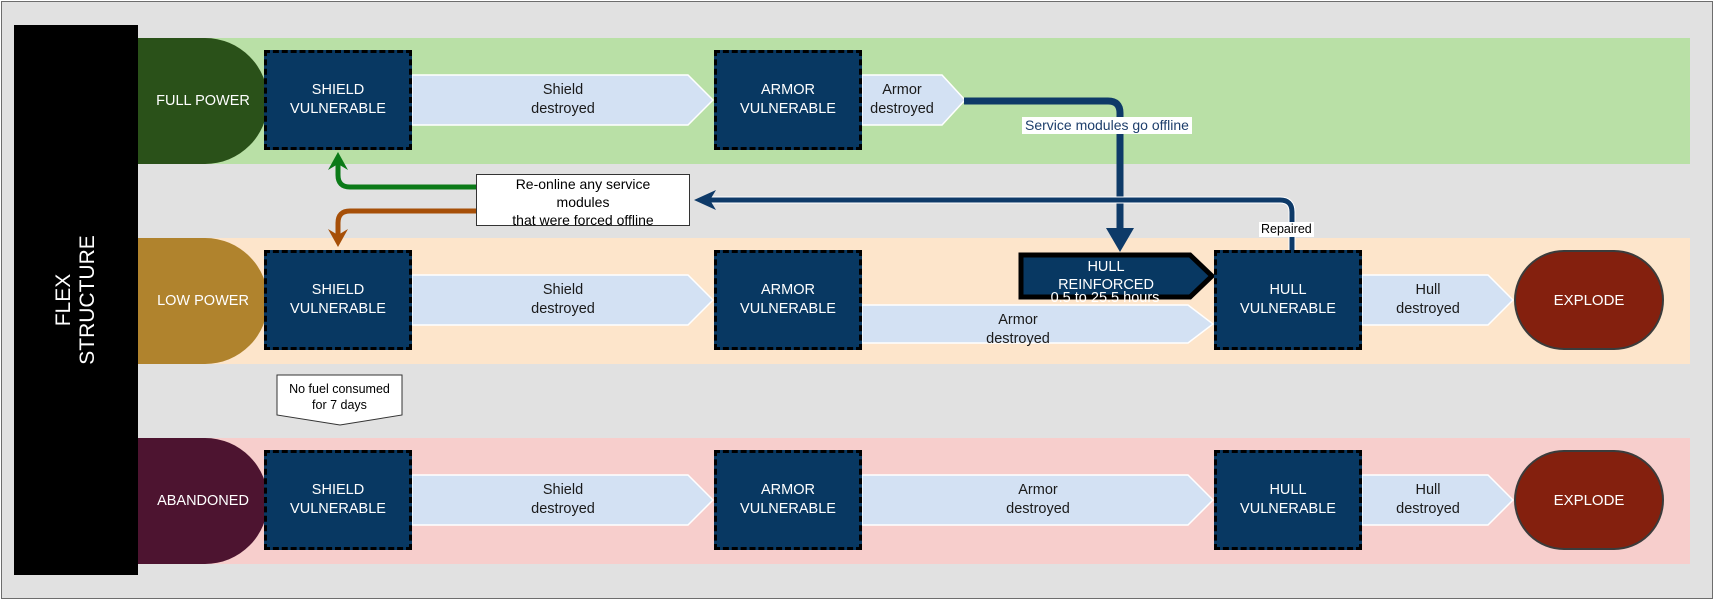  I want to click on no-fuel-callout: No fuel consumed for 7 days, so click(339, 397).